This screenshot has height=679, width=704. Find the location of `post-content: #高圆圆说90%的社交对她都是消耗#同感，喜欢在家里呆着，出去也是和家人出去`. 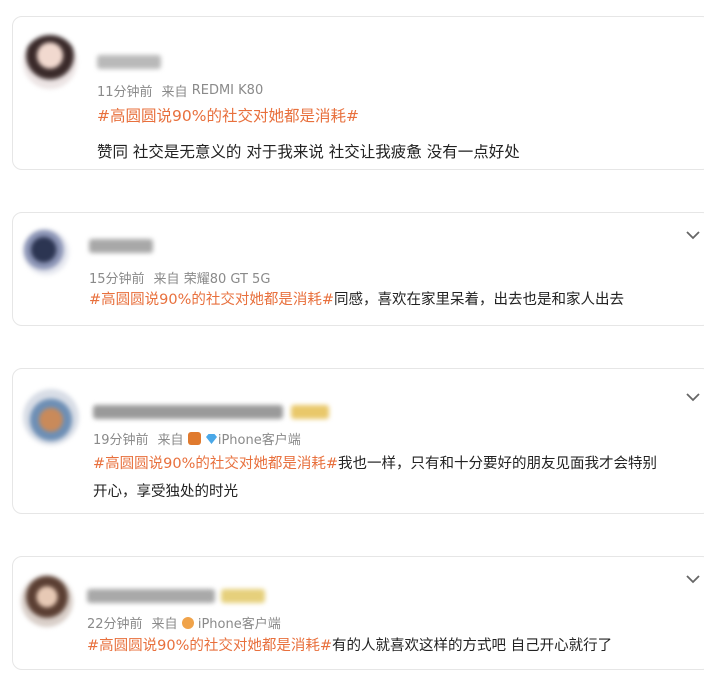

post-content: #高圆圆说90%的社交对她都是消耗#同感，喜欢在家里呆着，出去也是和家人出去 is located at coordinates (356, 300).